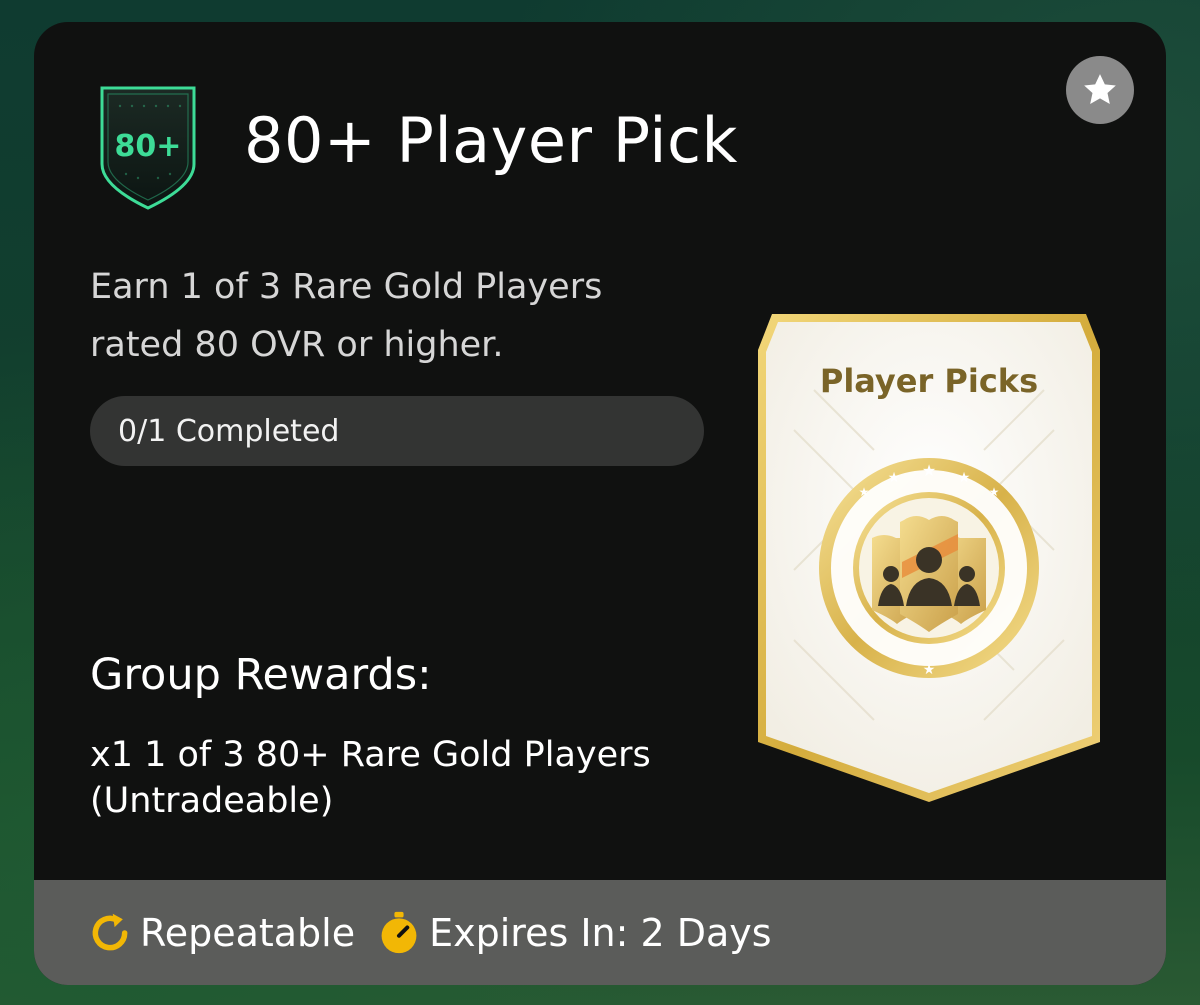 Image resolution: width=1200 pixels, height=1005 pixels. I want to click on badge-label: 80+, so click(148, 146).